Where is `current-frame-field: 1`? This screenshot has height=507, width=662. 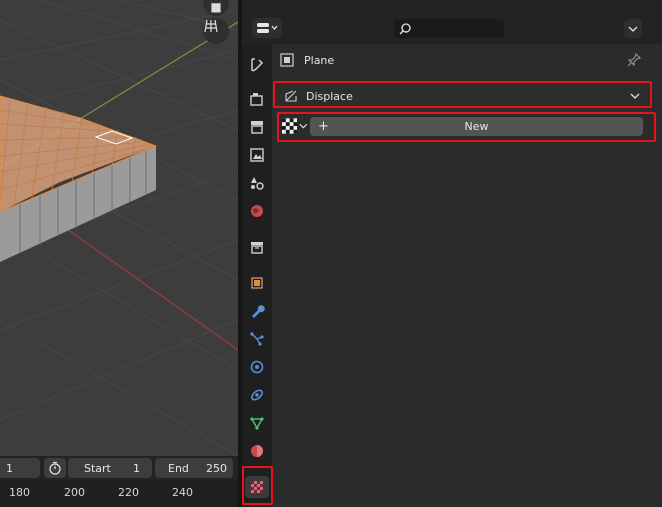 current-frame-field: 1 is located at coordinates (20, 468).